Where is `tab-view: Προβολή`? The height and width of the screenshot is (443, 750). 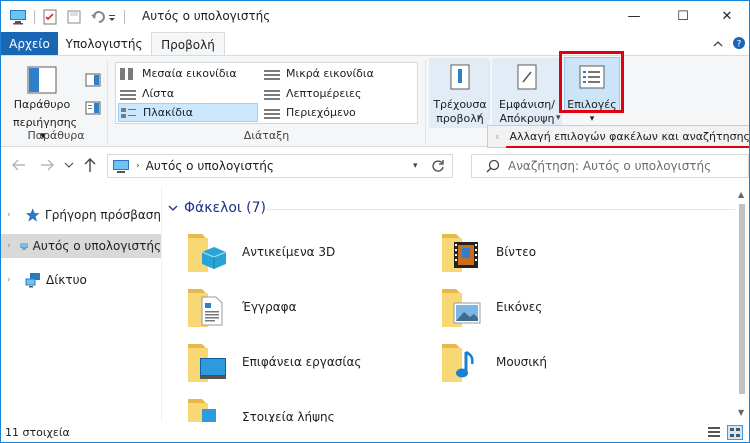 tab-view: Προβολή is located at coordinates (188, 44).